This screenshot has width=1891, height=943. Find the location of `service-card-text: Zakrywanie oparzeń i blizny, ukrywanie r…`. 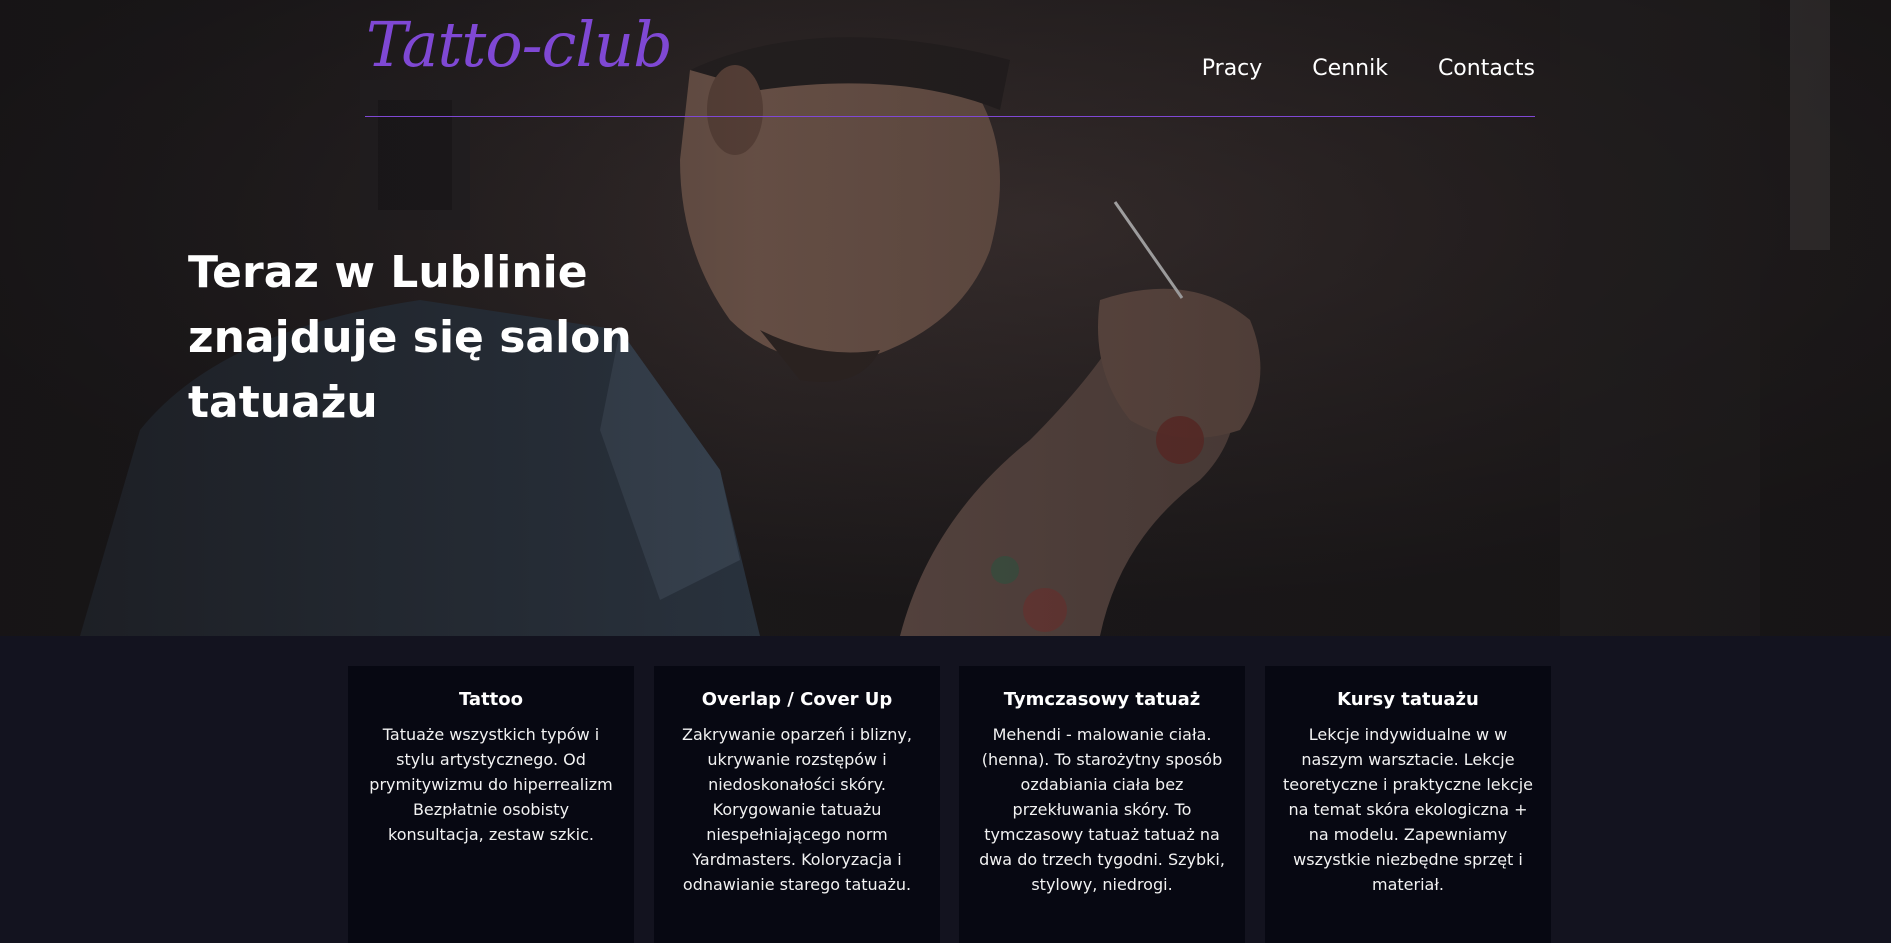

service-card-text: Zakrywanie oparzeń i blizny, ukrywanie r… is located at coordinates (797, 809).